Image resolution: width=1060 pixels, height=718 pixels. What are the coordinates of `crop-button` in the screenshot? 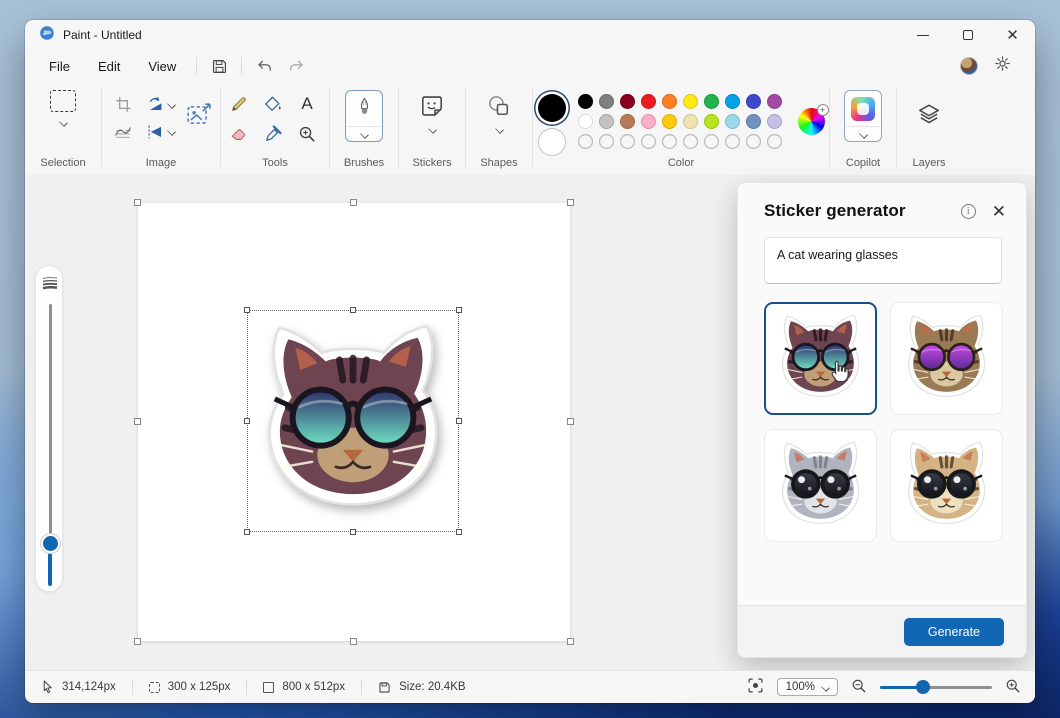 It's located at (123, 104).